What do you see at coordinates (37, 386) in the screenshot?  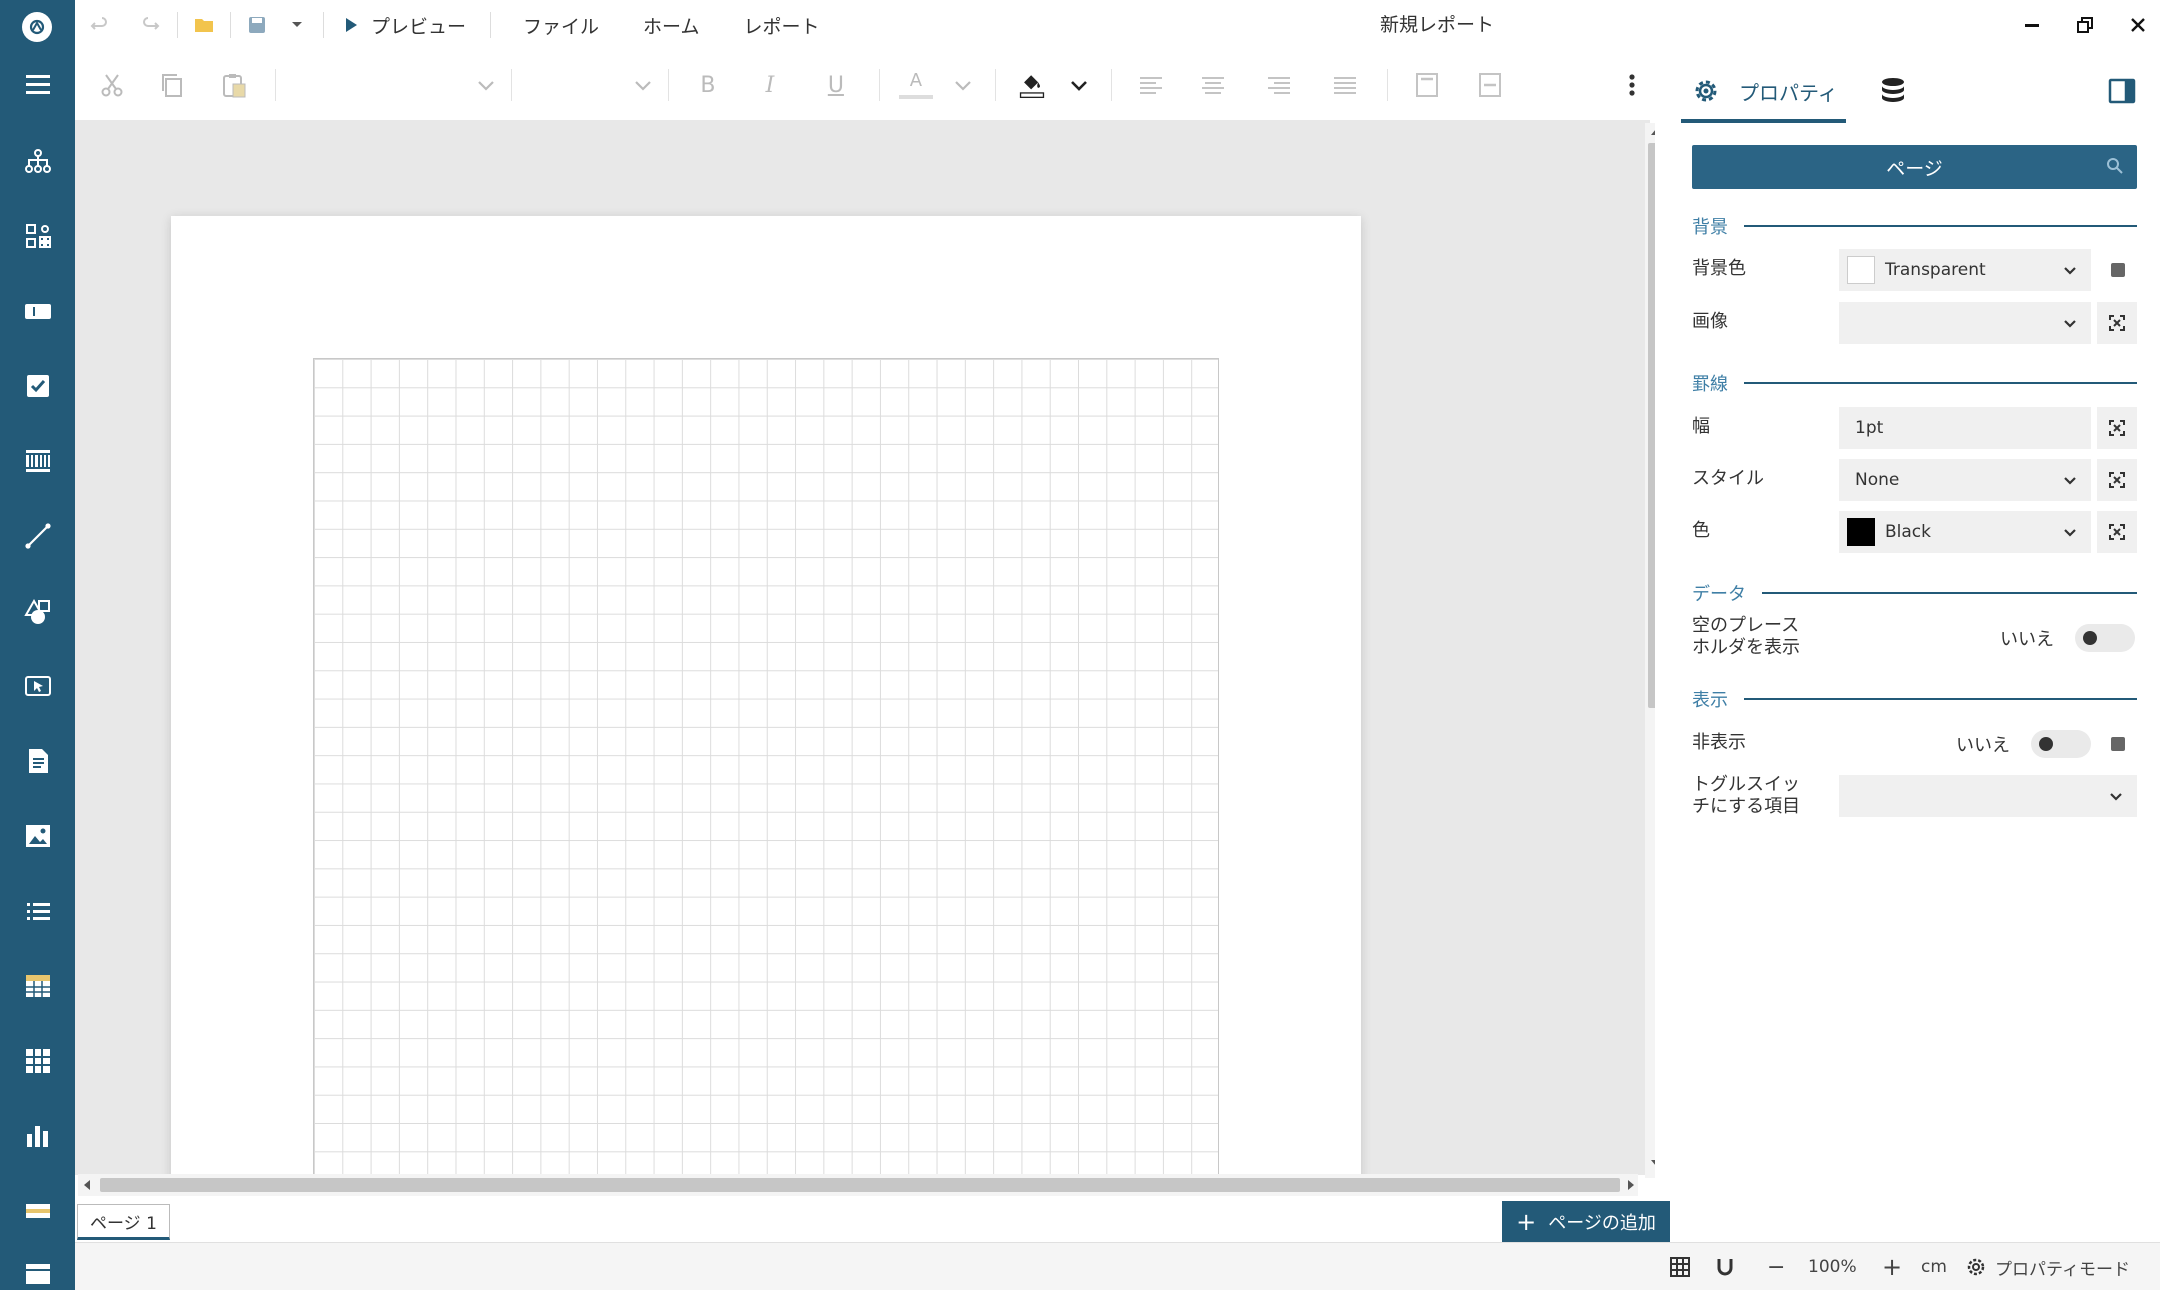 I see `checkbox-icon` at bounding box center [37, 386].